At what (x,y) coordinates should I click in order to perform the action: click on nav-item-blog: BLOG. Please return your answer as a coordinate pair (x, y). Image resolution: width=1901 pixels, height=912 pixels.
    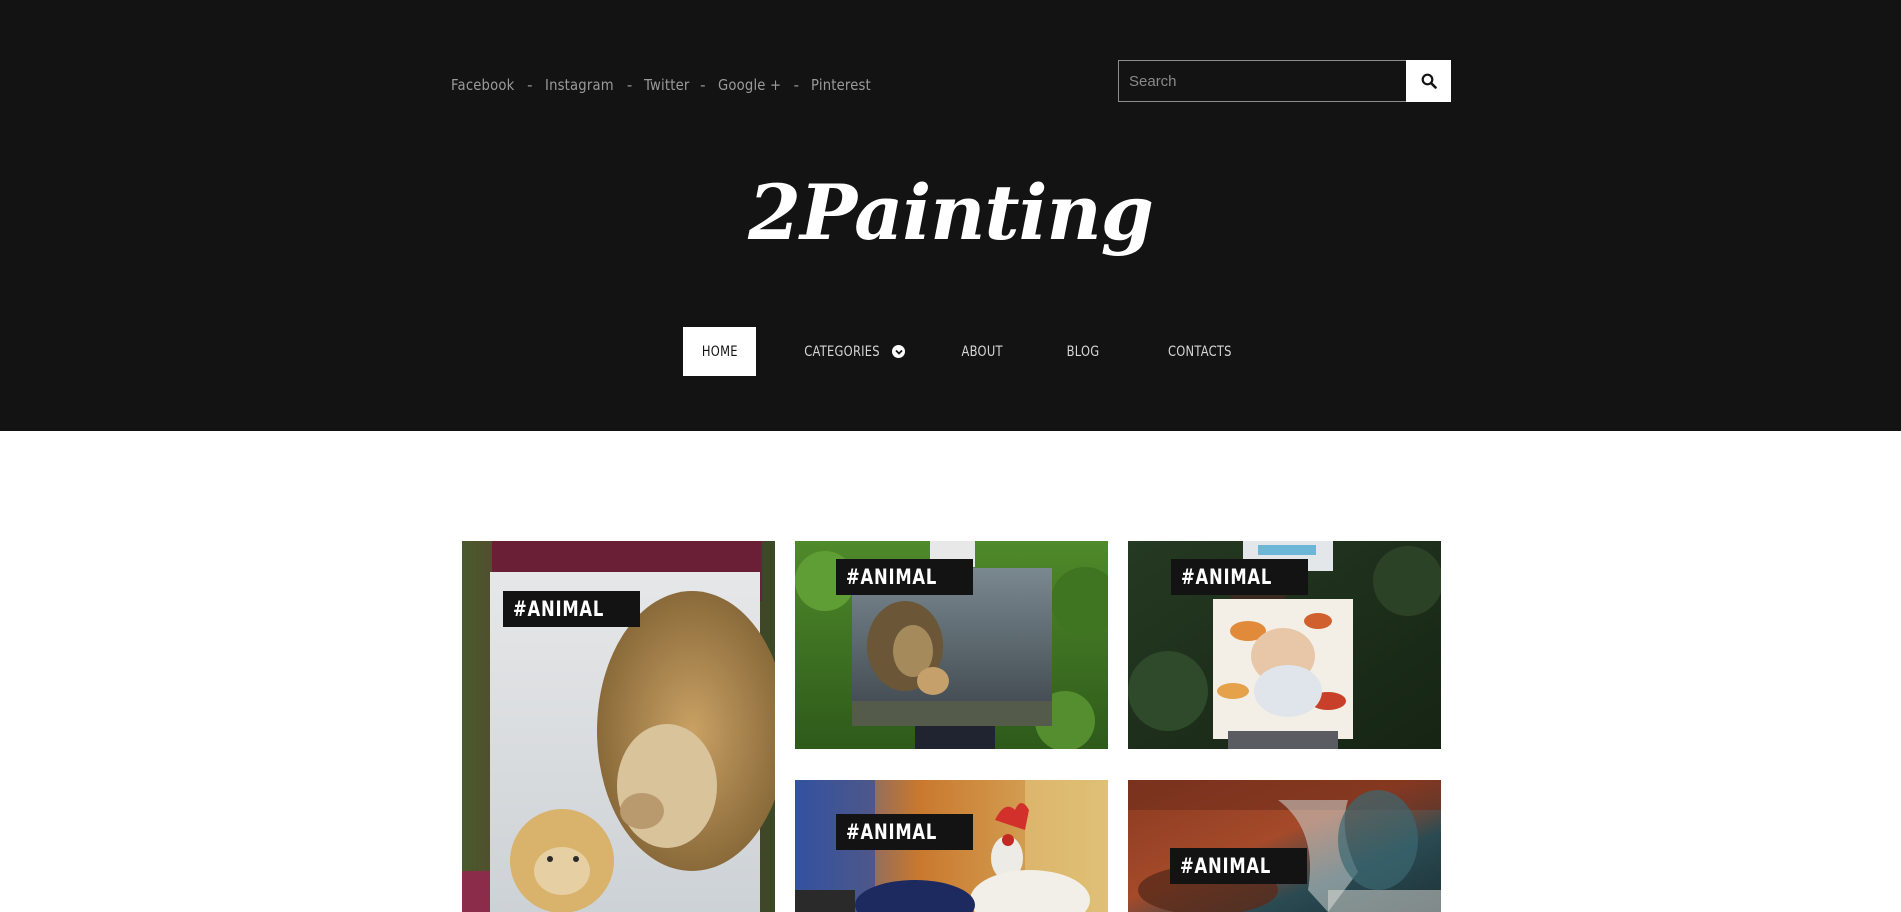
    Looking at the image, I should click on (1083, 351).